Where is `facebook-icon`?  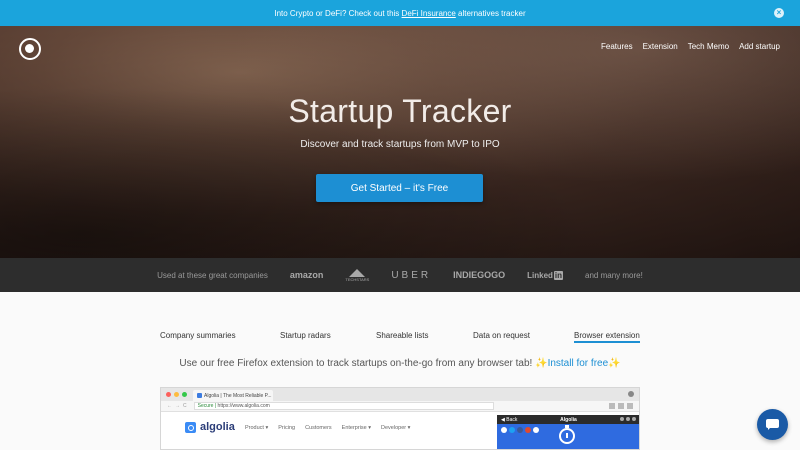
facebook-icon is located at coordinates (520, 430).